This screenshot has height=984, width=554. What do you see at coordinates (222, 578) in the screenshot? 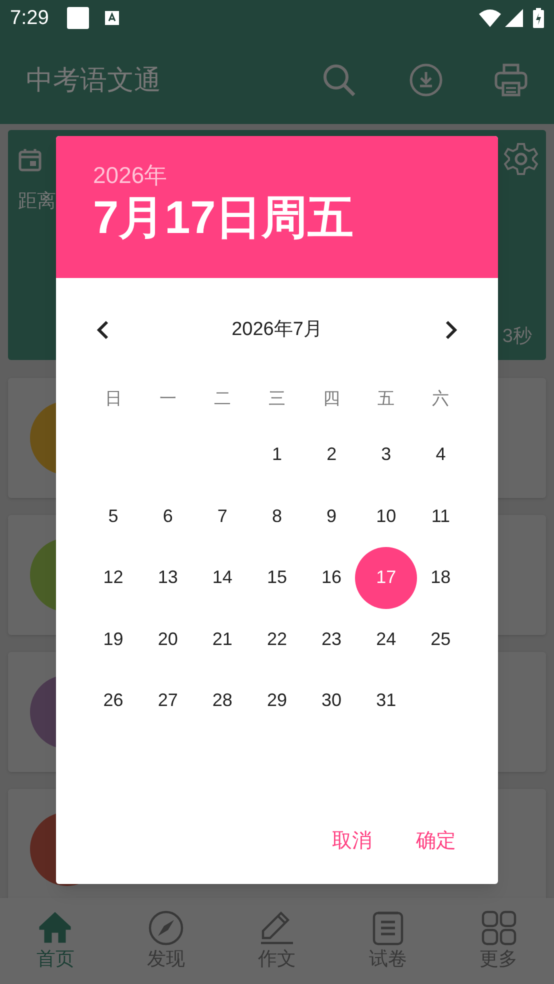
I see `day-cell: 14` at bounding box center [222, 578].